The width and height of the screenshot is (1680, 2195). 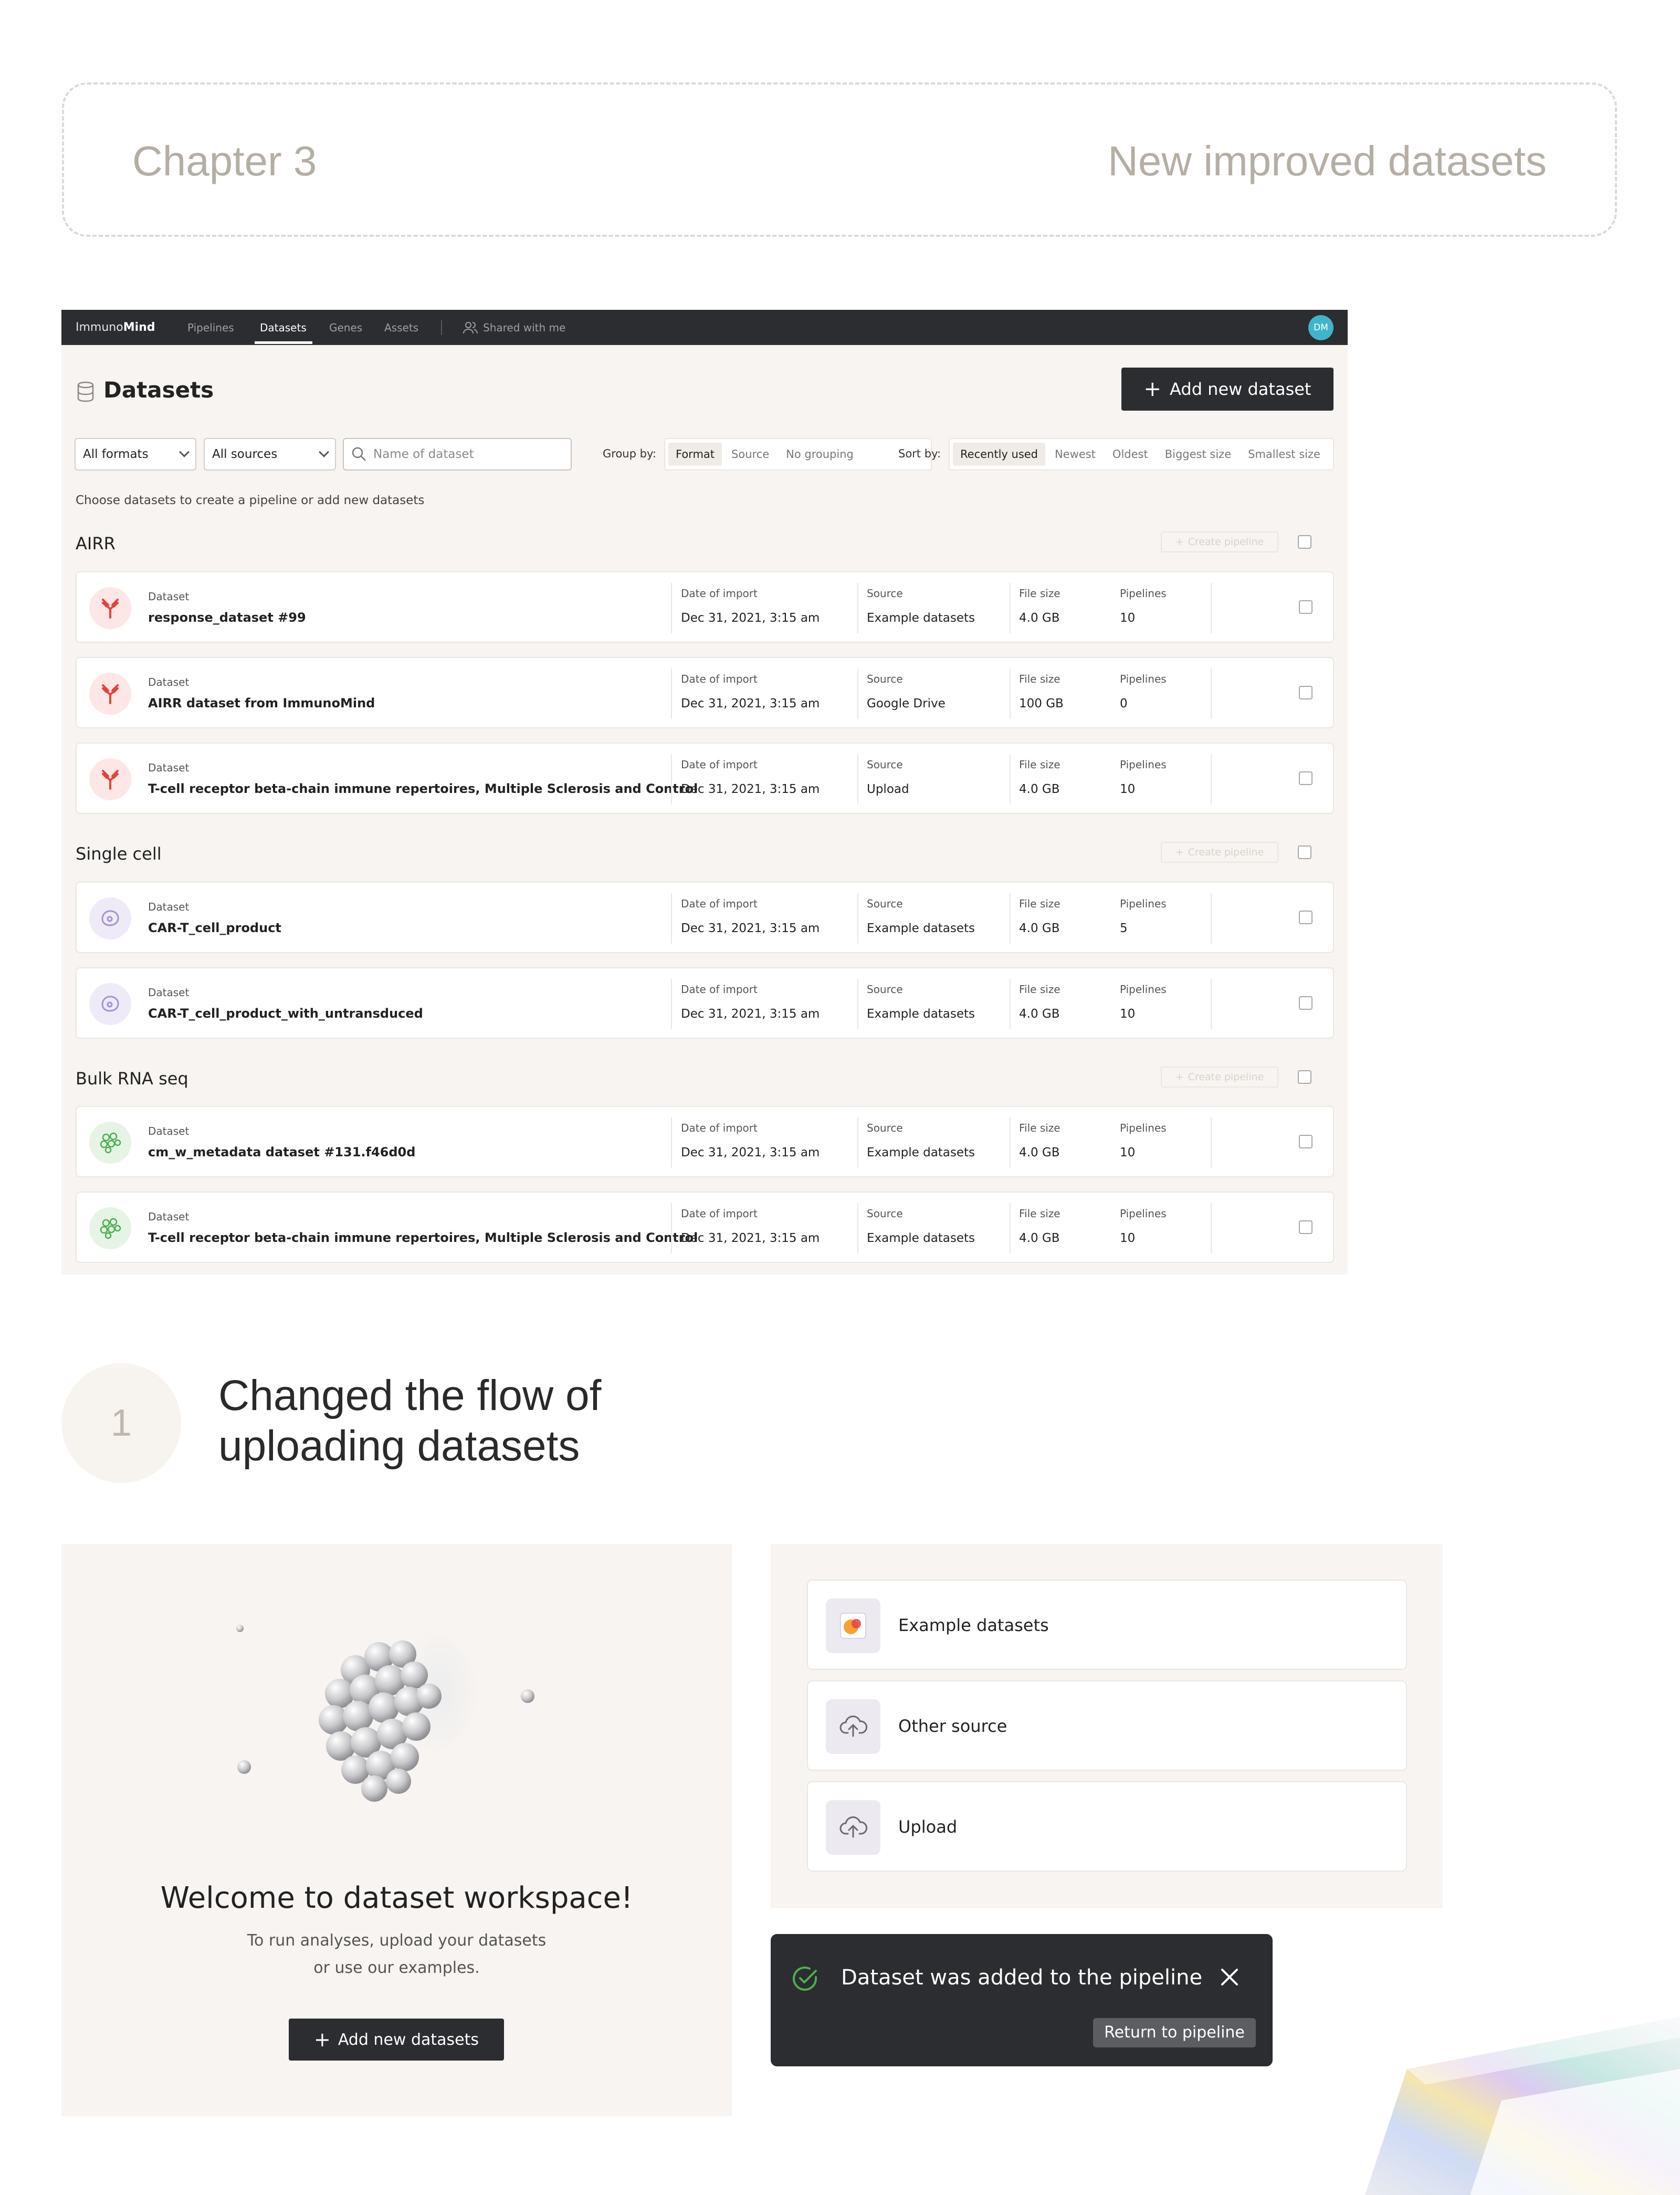 What do you see at coordinates (96, 544) in the screenshot?
I see `group-title-airr: AIRR` at bounding box center [96, 544].